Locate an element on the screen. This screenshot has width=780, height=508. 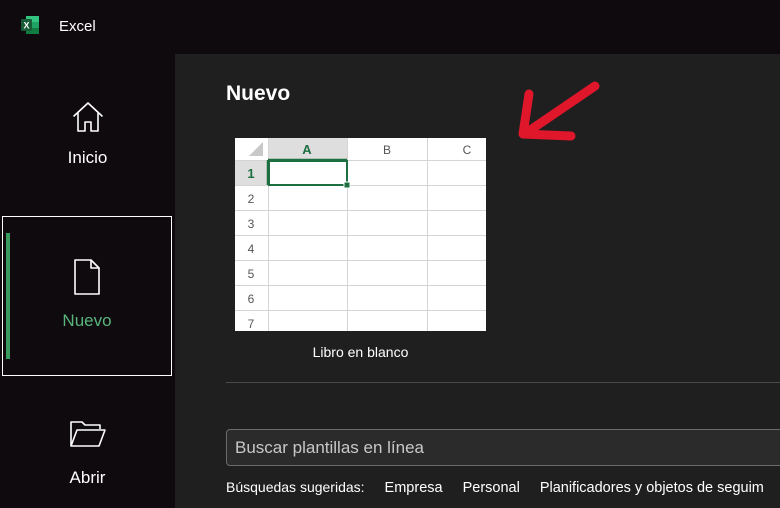
row-header-5: 5 is located at coordinates (251, 274).